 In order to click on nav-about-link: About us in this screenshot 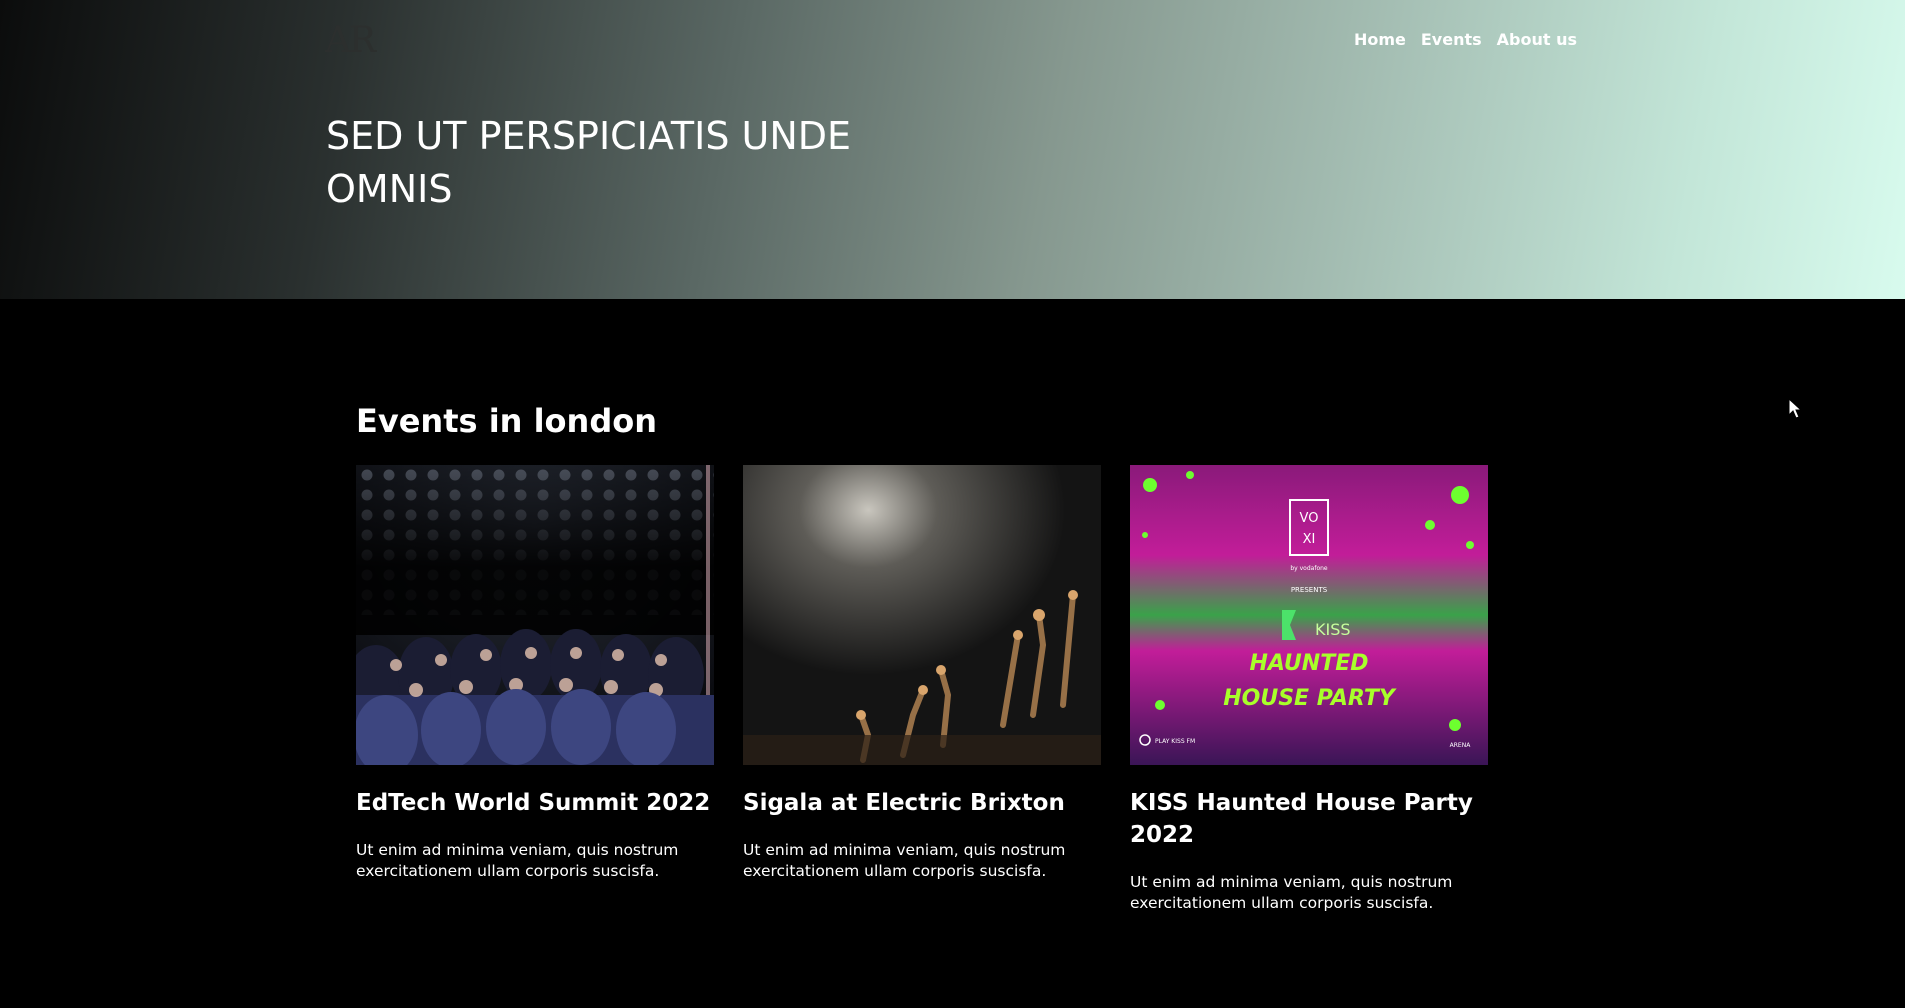, I will do `click(1537, 39)`.